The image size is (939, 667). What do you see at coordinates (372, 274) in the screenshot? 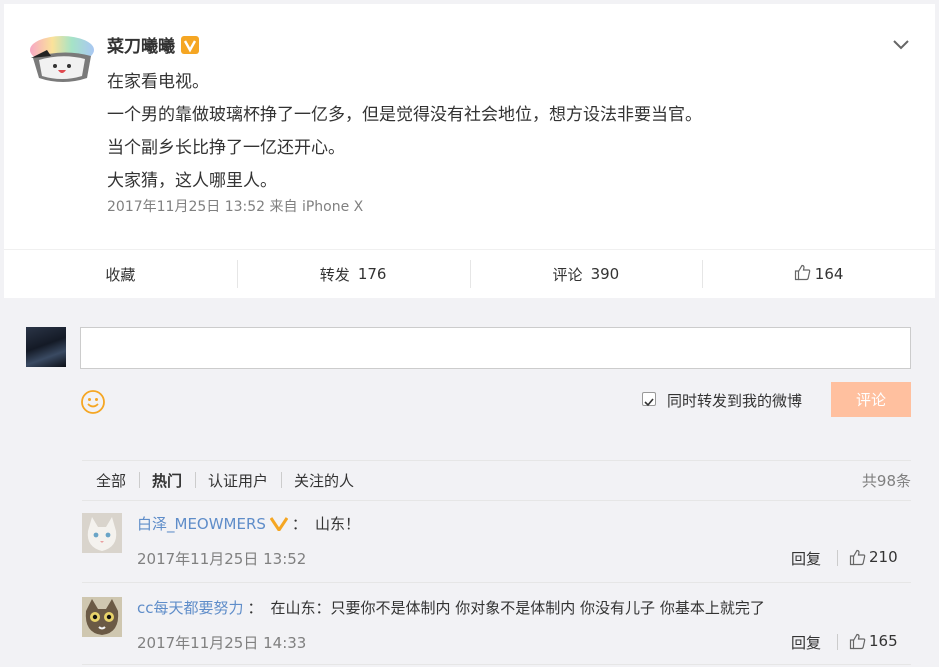
I see `forward-count: 176` at bounding box center [372, 274].